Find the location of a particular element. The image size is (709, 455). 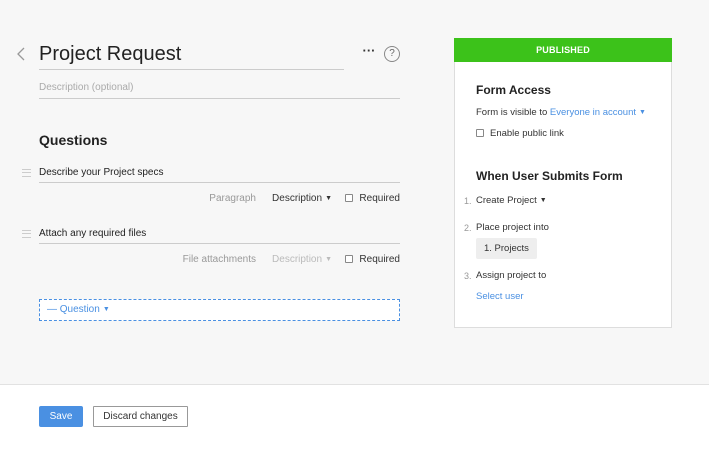

description-input: Description (optional) is located at coordinates (219, 89).